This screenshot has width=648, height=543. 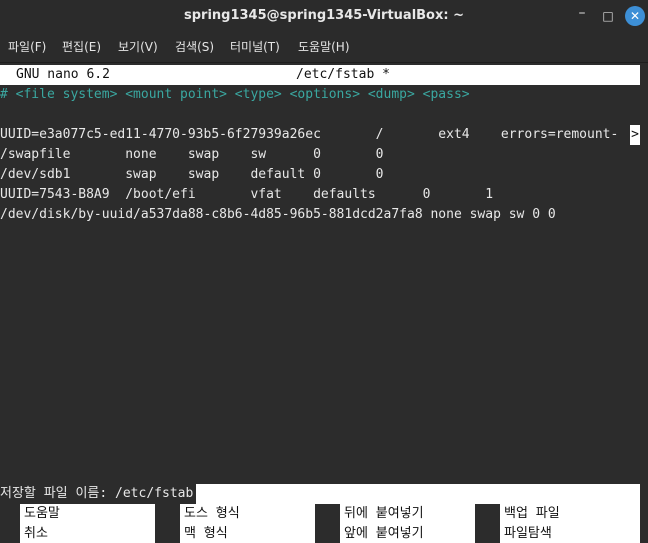 I want to click on shortcut-dos-format: M-D 도스 형식, so click(x=237, y=522).